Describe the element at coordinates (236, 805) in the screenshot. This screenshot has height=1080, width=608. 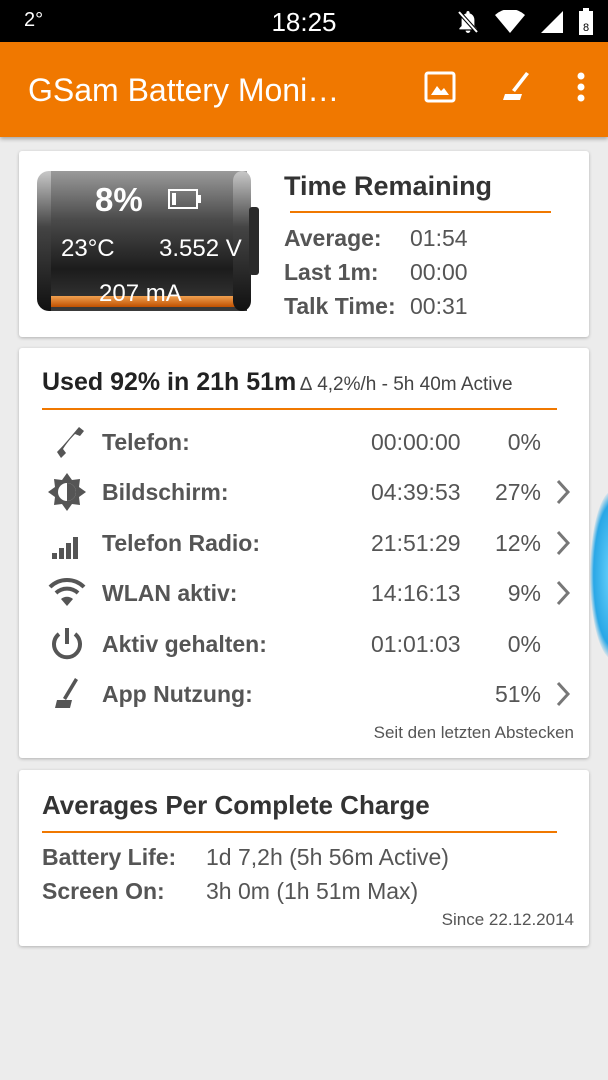
I see `averages-title: Averages Per Complete Charge` at that location.